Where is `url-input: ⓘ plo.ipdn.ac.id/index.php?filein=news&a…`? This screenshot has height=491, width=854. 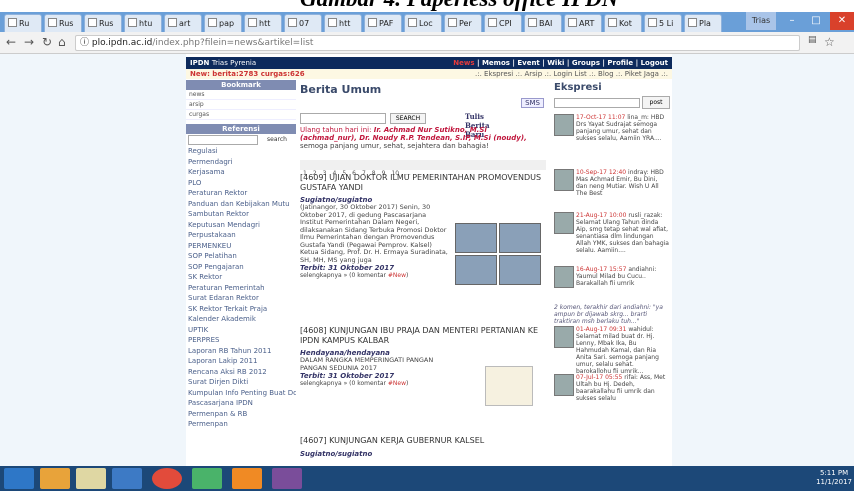 url-input: ⓘ plo.ipdn.ac.id/index.php?filein=news&a… is located at coordinates (437, 43).